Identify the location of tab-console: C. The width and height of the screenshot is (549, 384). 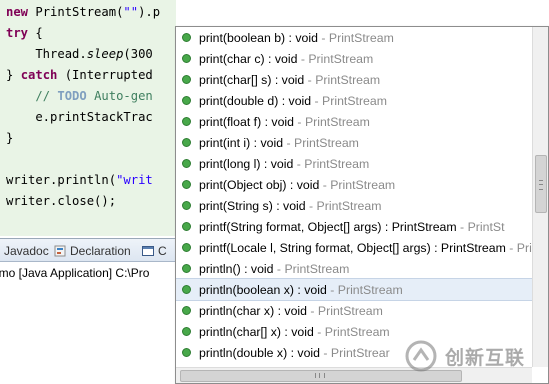
(154, 251).